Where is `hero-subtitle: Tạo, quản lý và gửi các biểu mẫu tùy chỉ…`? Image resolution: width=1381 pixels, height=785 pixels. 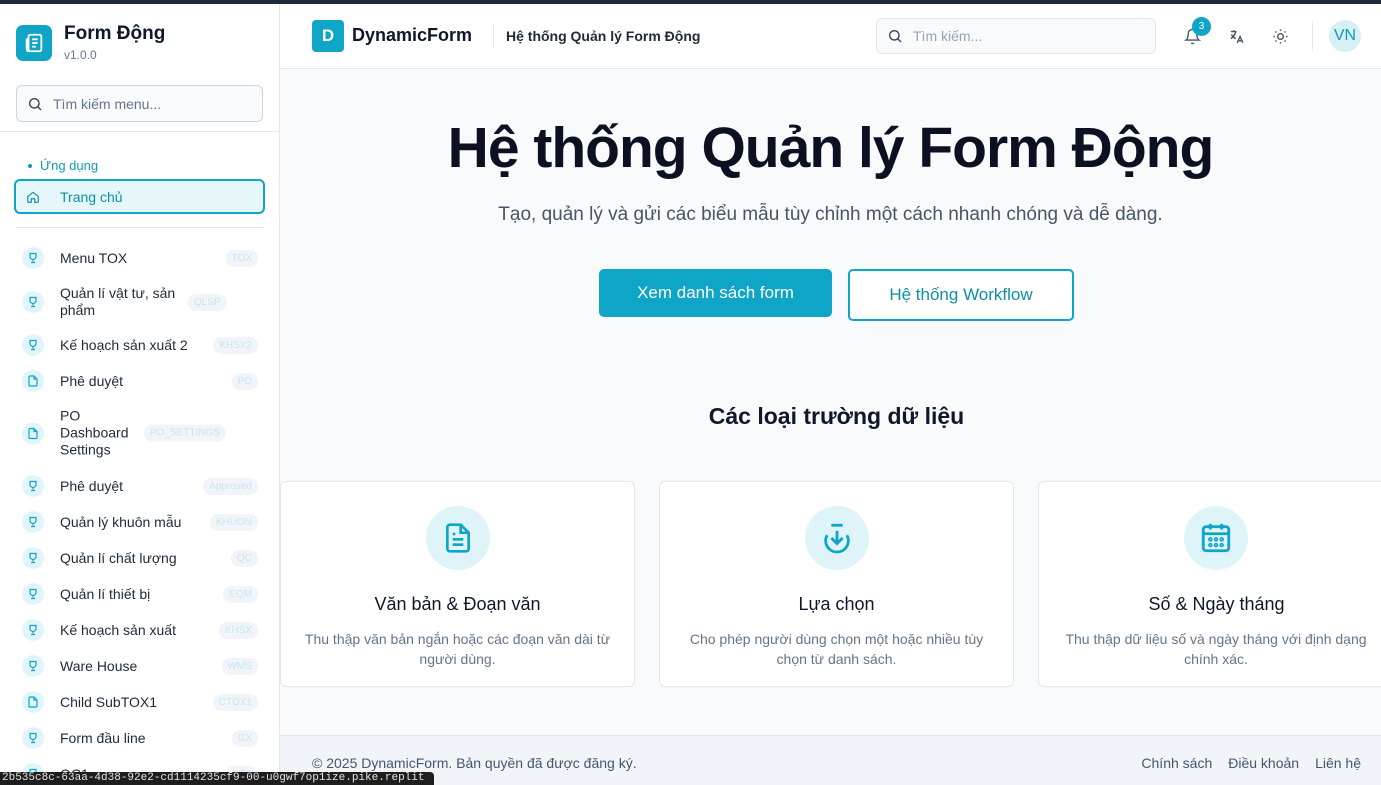 hero-subtitle: Tạo, quản lý và gửi các biểu mẫu tùy chỉ… is located at coordinates (830, 214).